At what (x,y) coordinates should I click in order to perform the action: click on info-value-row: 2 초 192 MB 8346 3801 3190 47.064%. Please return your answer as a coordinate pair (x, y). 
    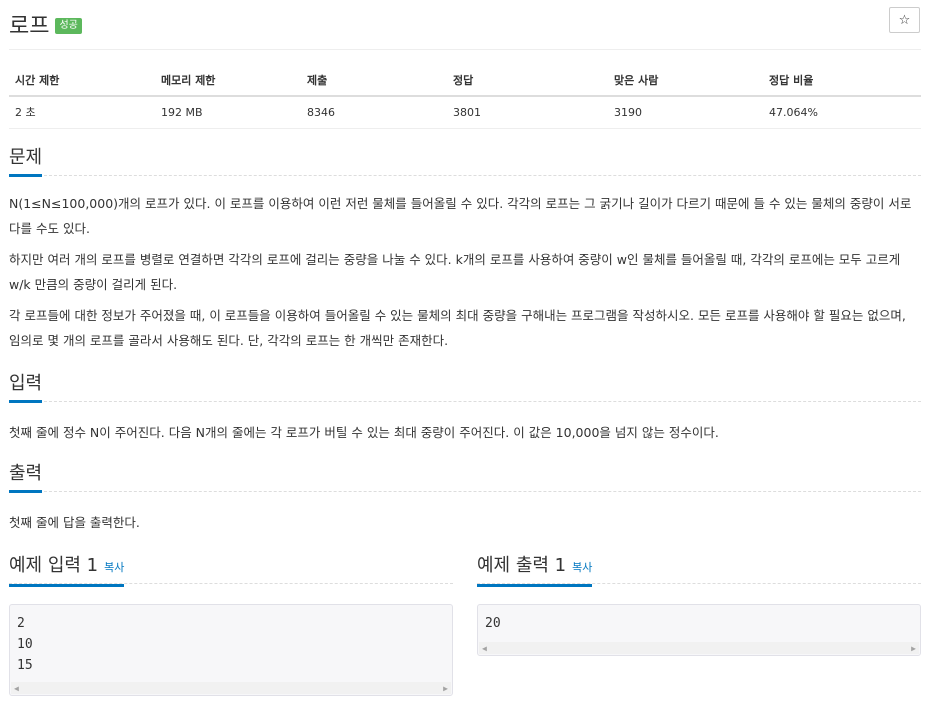
    Looking at the image, I should click on (465, 112).